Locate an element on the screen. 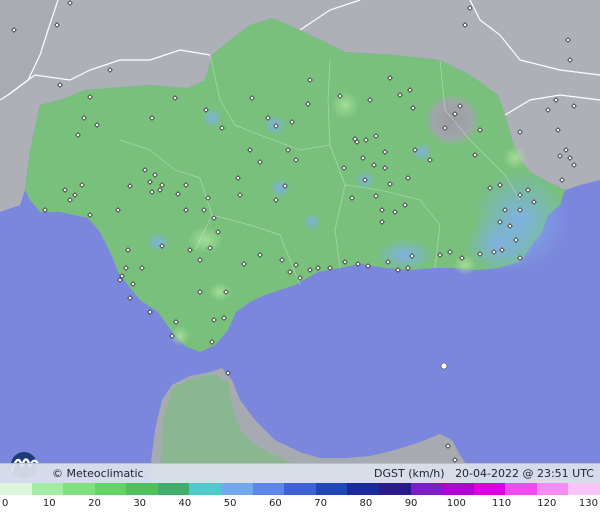 This screenshot has height=517, width=600. legend-tick-label: 70 is located at coordinates (320, 503).